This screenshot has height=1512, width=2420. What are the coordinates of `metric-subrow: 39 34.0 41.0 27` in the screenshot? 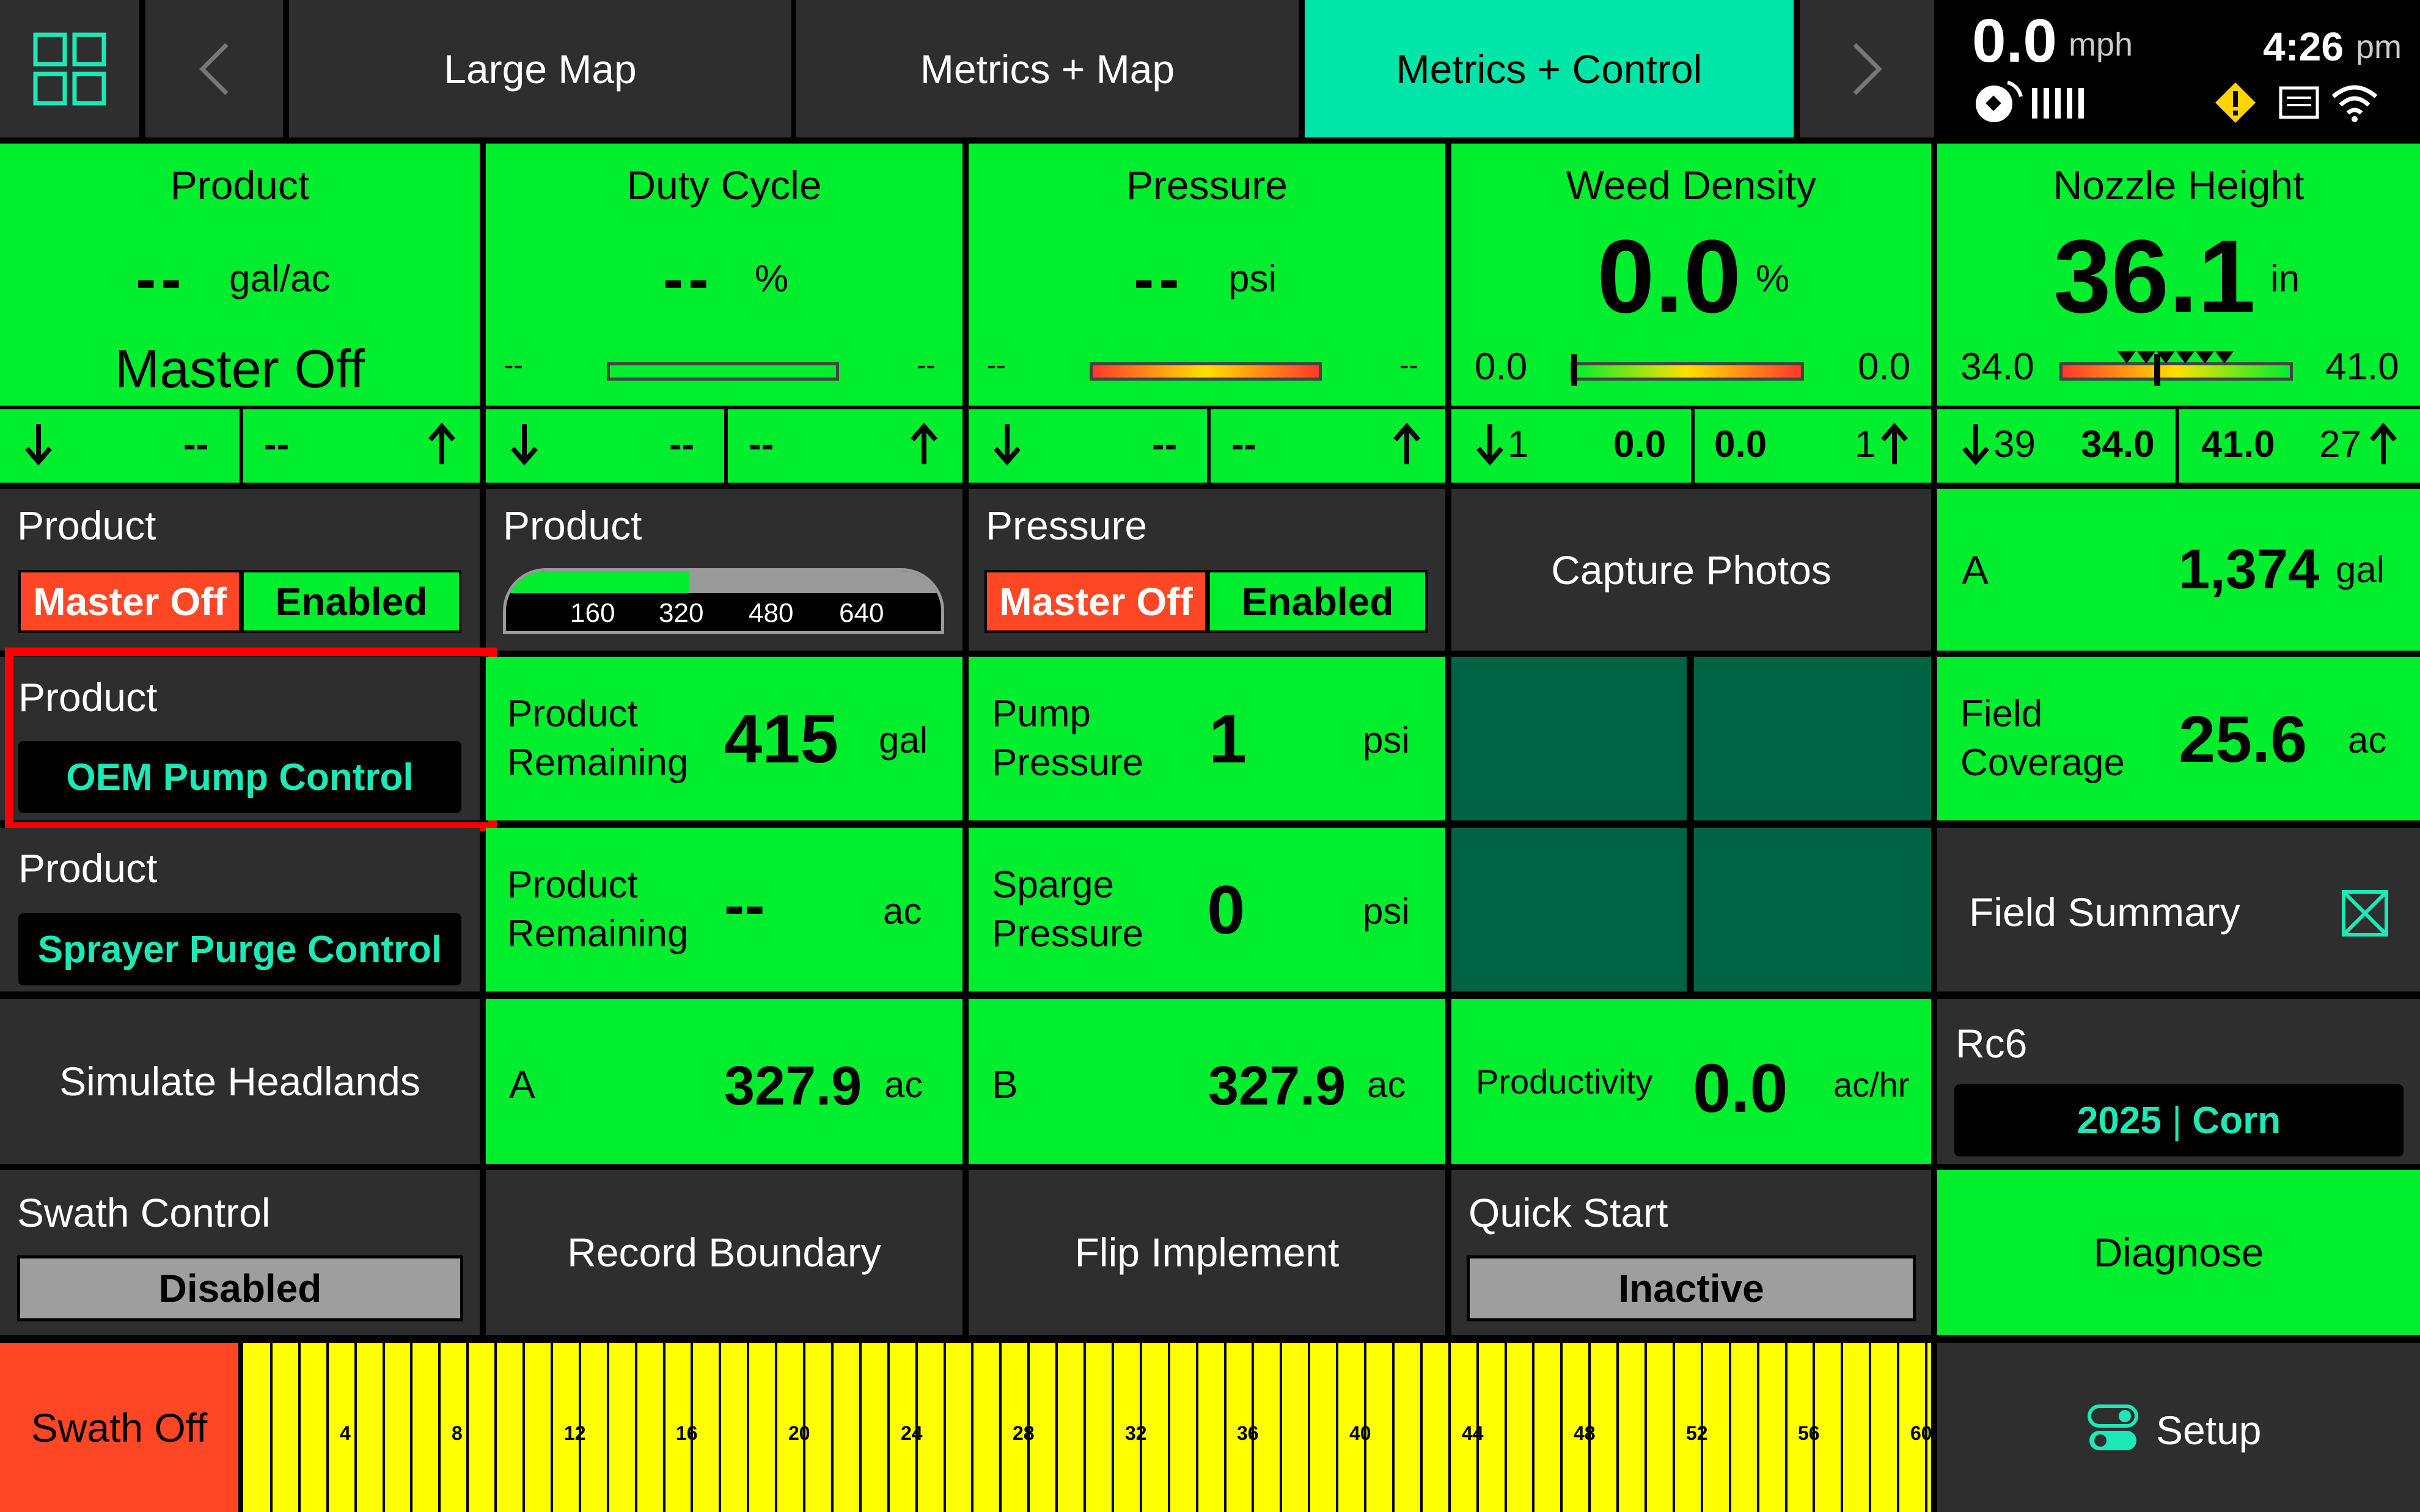 It's located at (2179, 444).